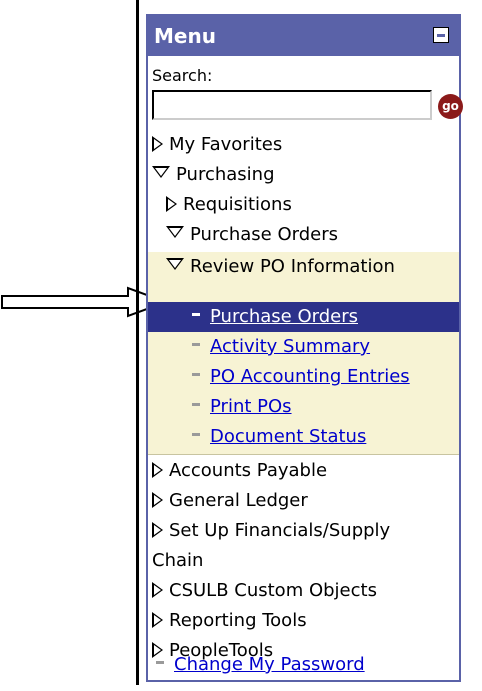  I want to click on tree-item-label: Accounts Payable, so click(248, 470).